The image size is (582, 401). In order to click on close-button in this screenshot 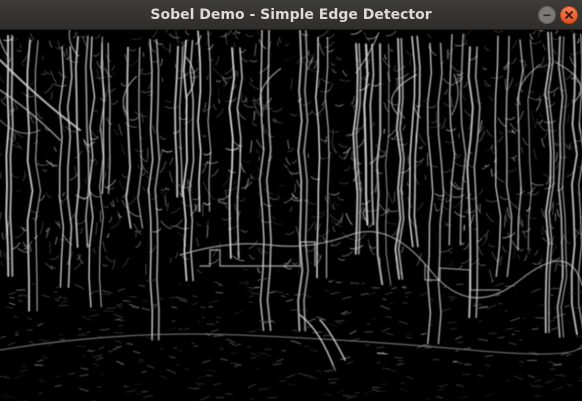, I will do `click(569, 15)`.